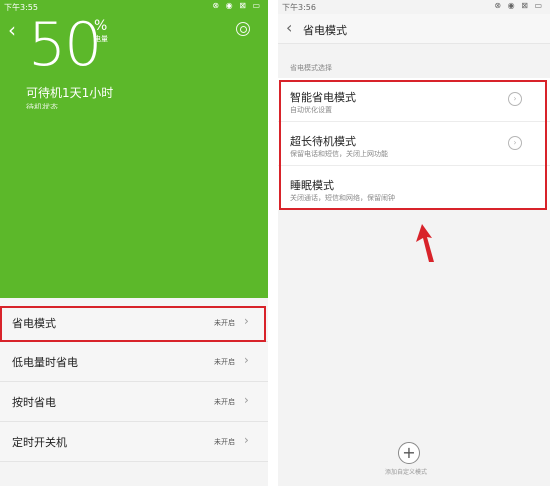 Image resolution: width=550 pixels, height=486 pixels. What do you see at coordinates (425, 243) in the screenshot?
I see `red-arrow-icon` at bounding box center [425, 243].